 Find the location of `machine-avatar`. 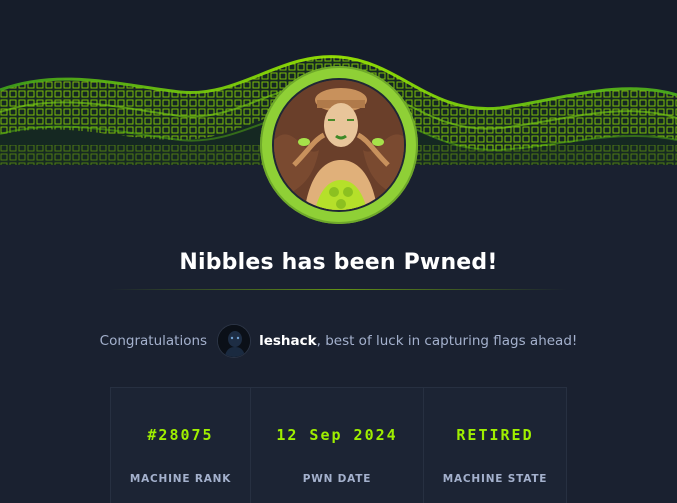

machine-avatar is located at coordinates (339, 145).